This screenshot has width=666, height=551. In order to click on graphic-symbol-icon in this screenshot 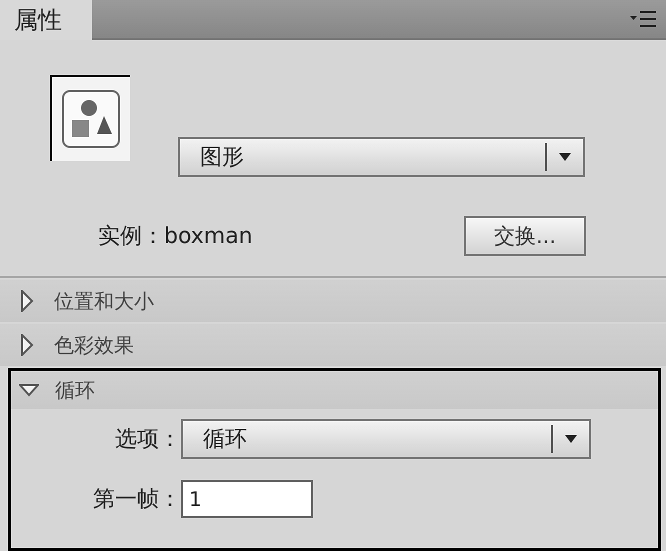, I will do `click(91, 119)`.